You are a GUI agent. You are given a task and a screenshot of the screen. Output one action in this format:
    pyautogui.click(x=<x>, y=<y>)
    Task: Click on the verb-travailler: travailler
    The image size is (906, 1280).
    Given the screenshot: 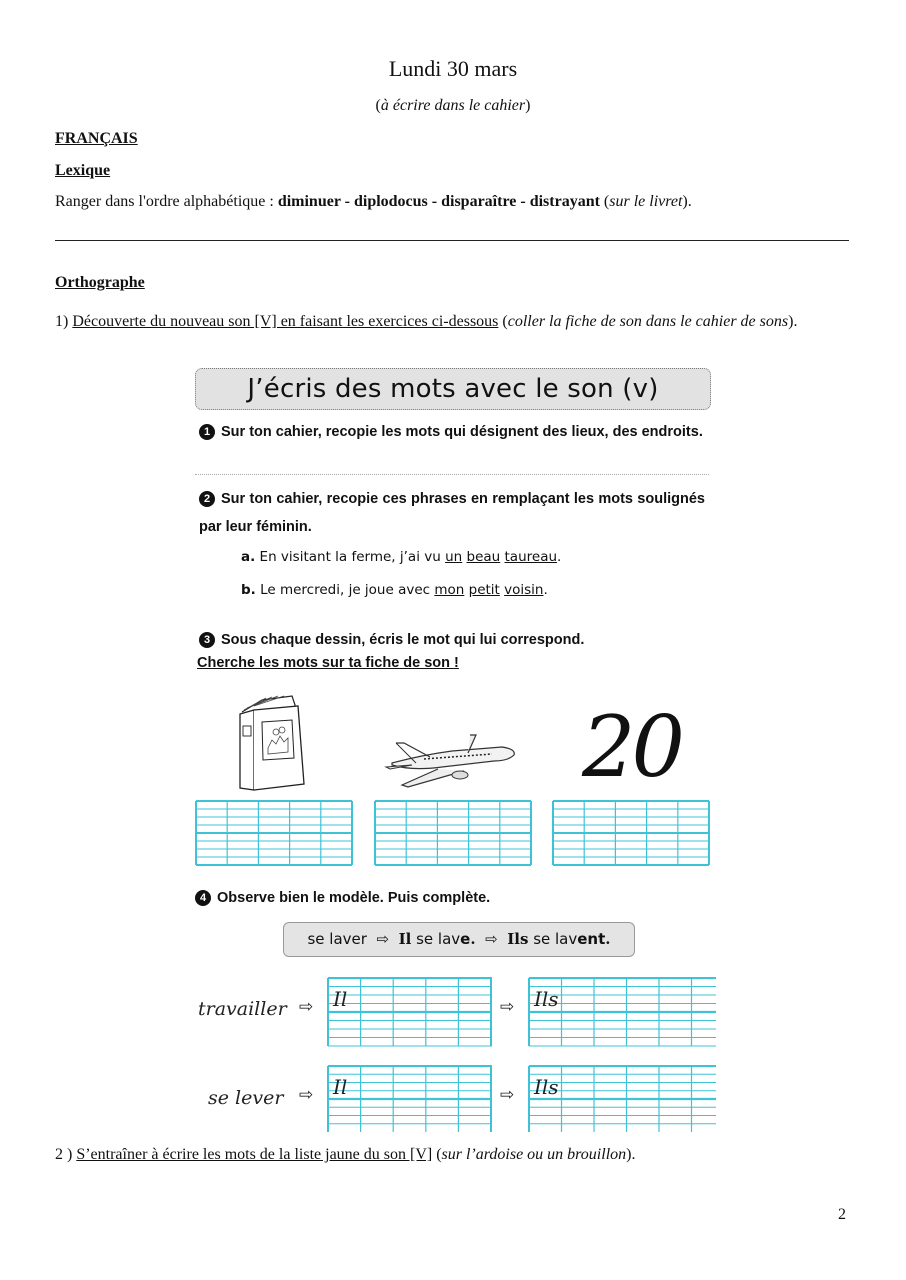 What is the action you would take?
    pyautogui.click(x=242, y=1009)
    